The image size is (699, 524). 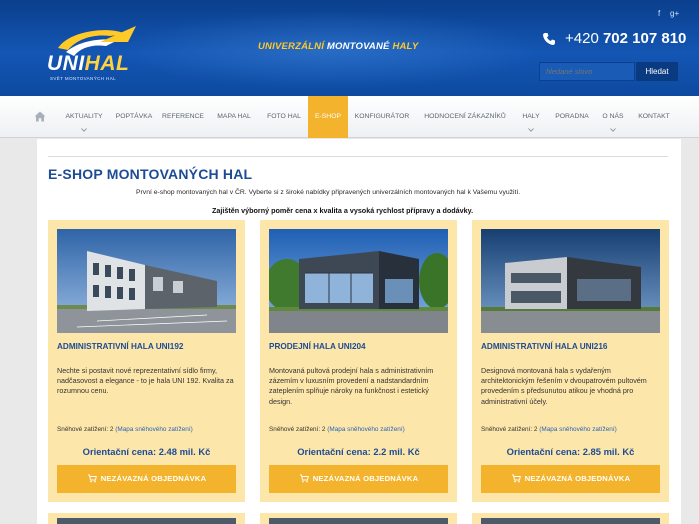 I want to click on nav-item-konfigurator: KONFIGURÁTOR, so click(x=382, y=117).